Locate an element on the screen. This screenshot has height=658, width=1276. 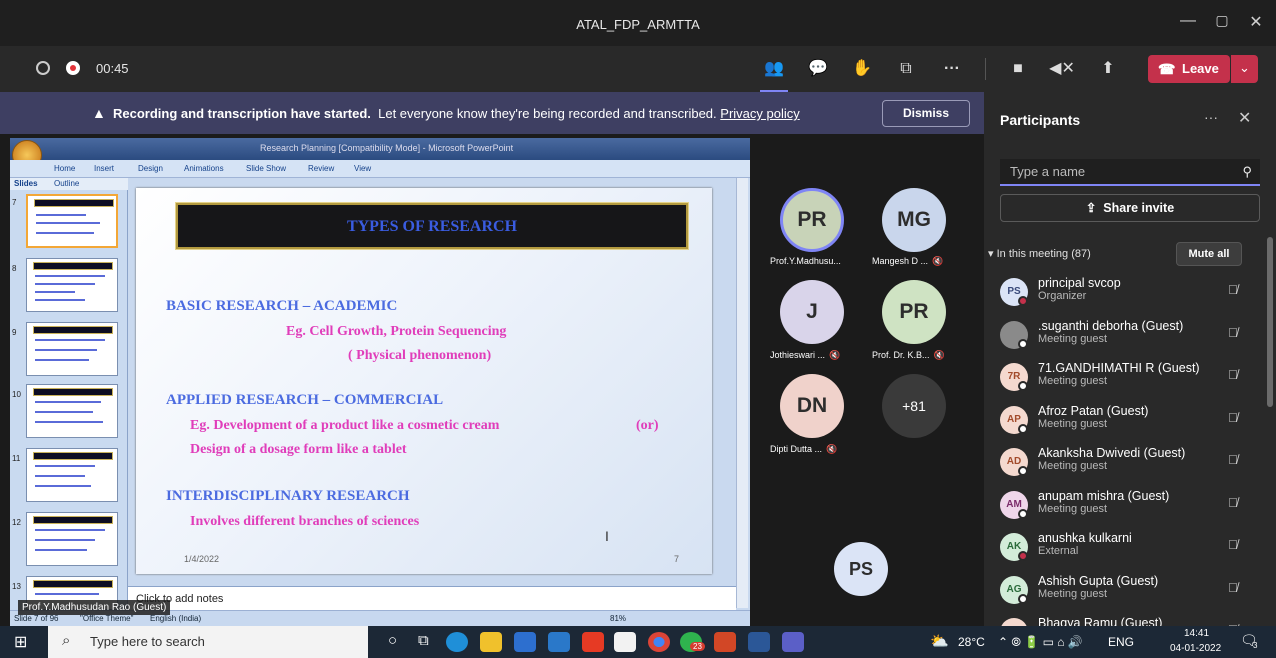
search-placeholder: Type a name is located at coordinates (1048, 171).